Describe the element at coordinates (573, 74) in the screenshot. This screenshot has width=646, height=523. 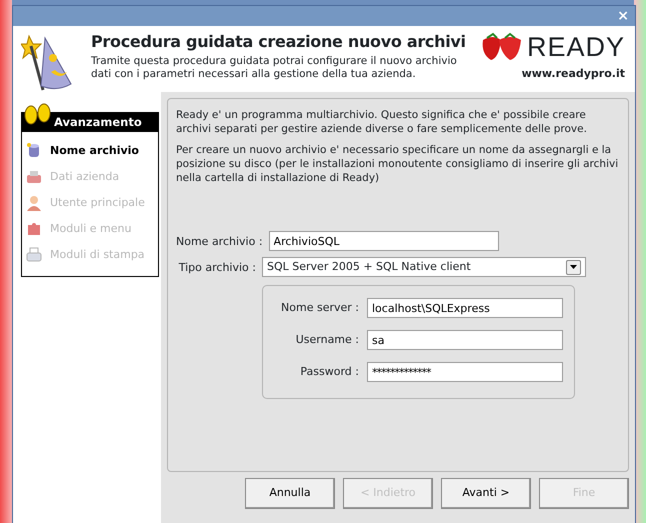
I see `website-url: www.readypro.it` at that location.